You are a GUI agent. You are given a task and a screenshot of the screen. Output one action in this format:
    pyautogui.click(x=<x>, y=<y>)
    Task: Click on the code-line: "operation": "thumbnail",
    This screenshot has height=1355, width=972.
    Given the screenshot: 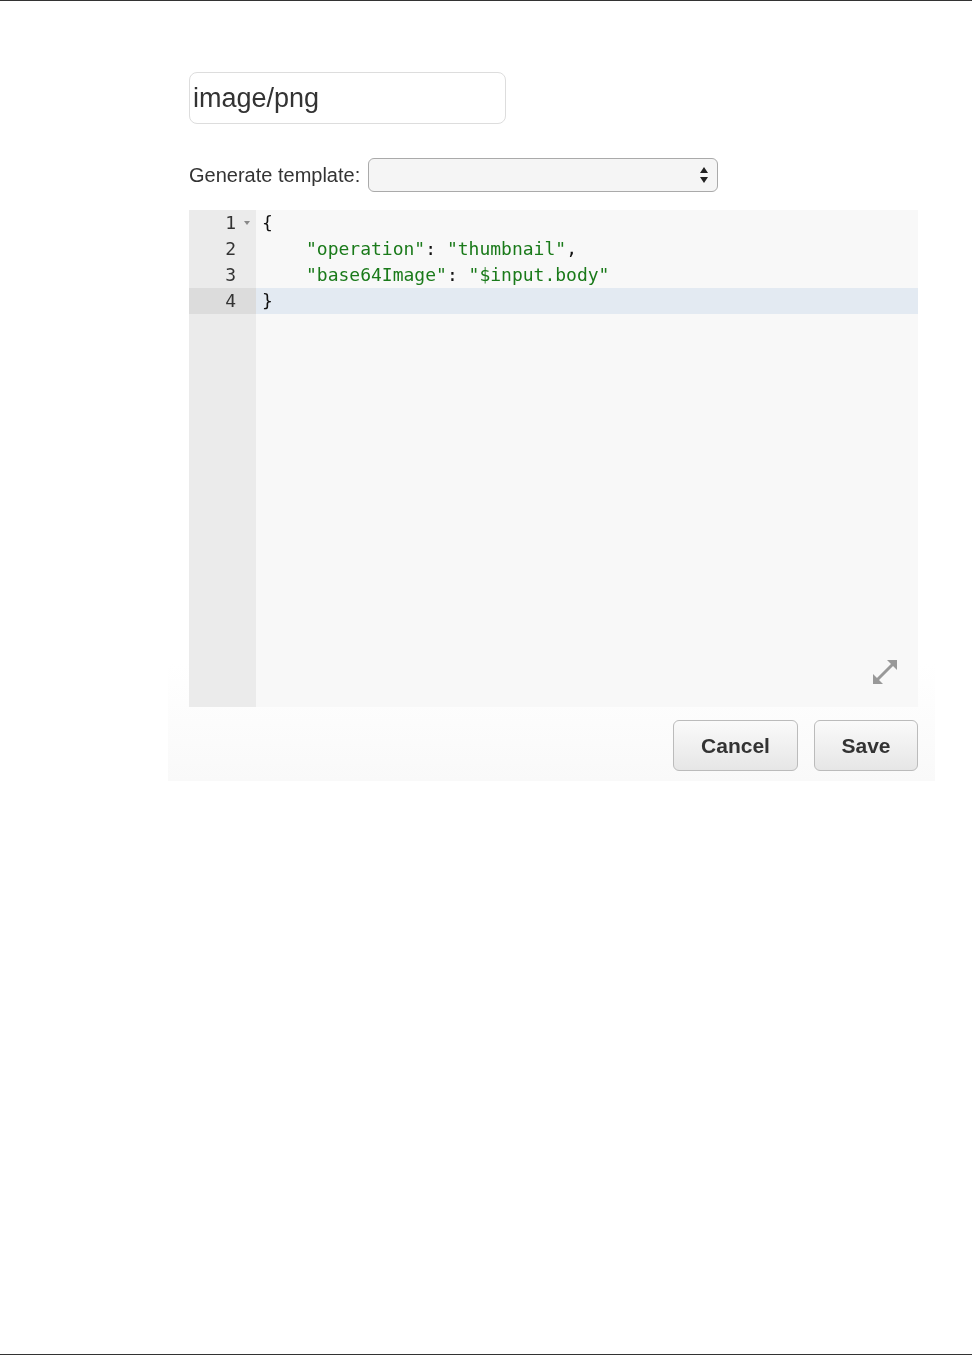 What is the action you would take?
    pyautogui.click(x=441, y=249)
    